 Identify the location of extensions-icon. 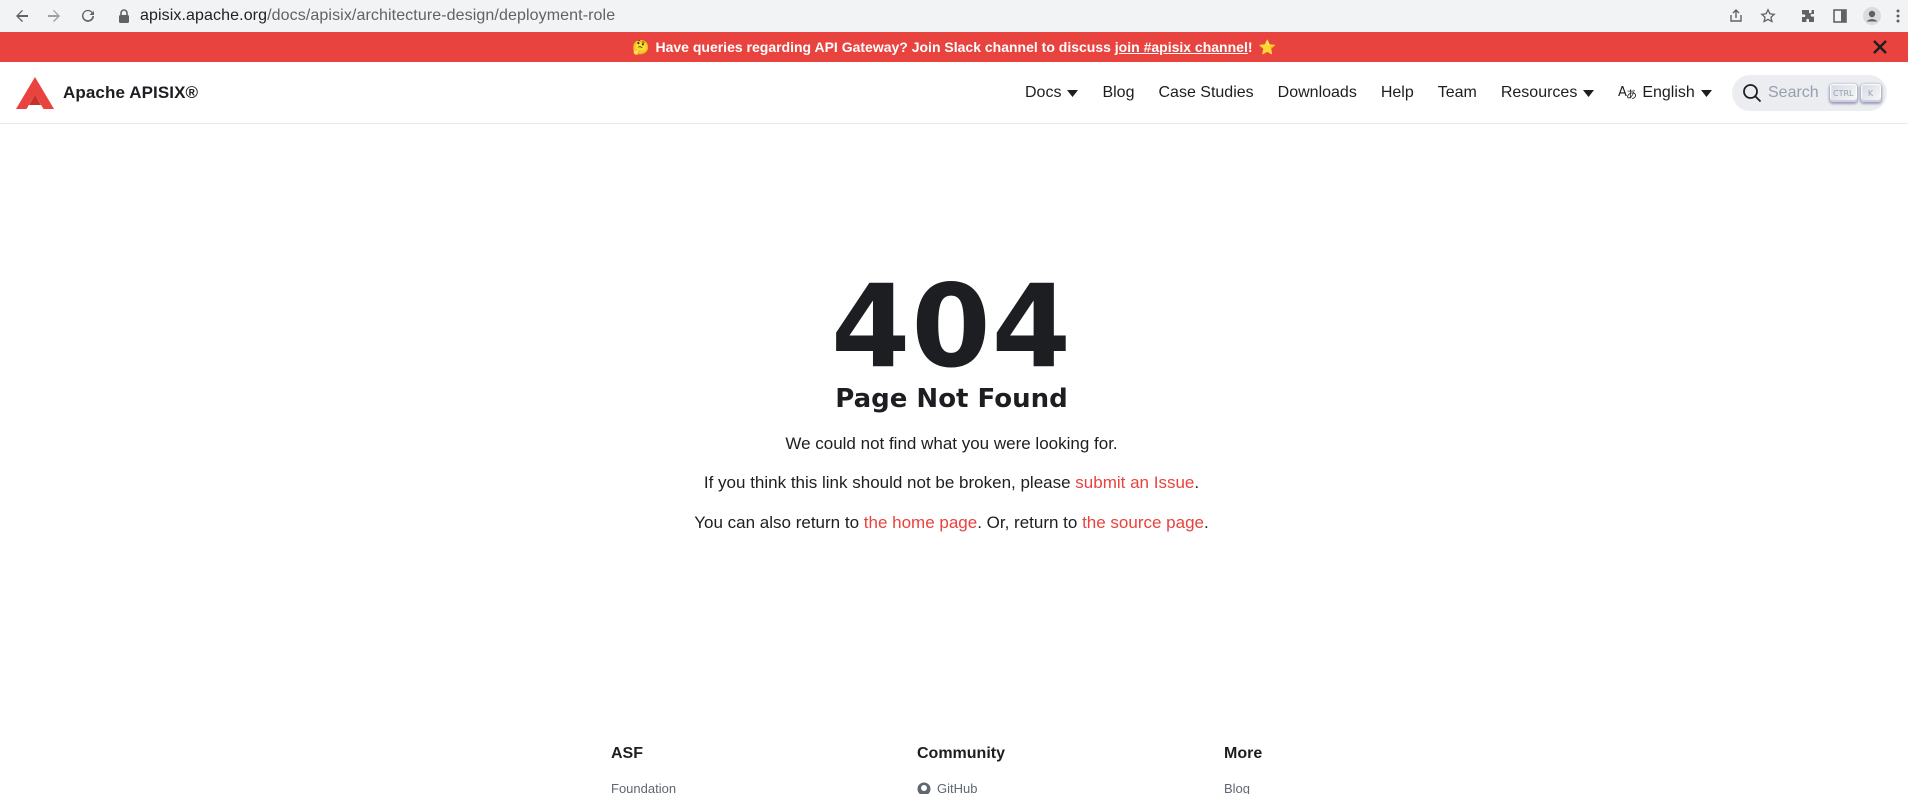
(1808, 16).